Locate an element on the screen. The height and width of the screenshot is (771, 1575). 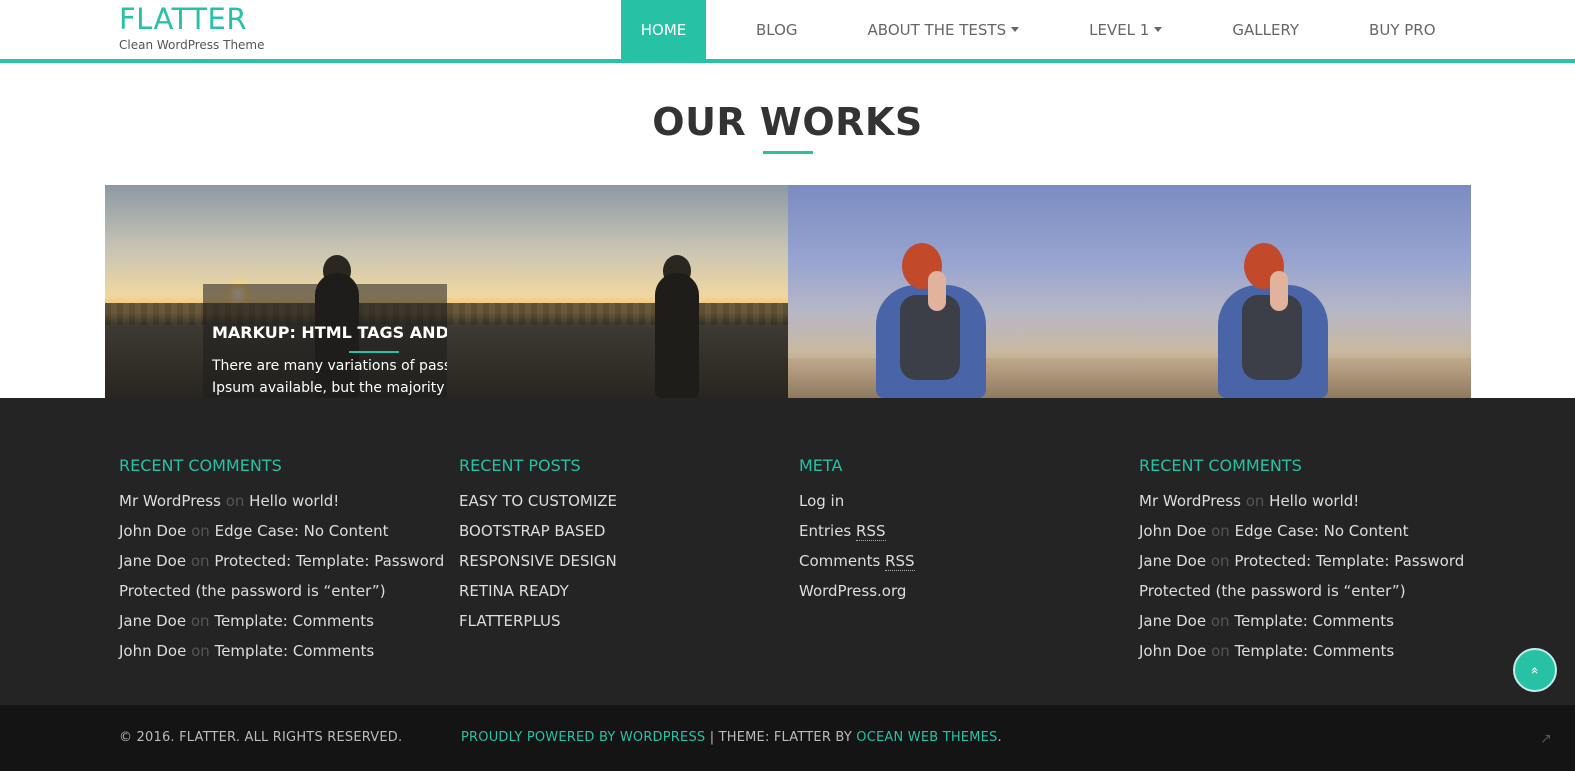
nav-level-1: LEVEL 1 is located at coordinates (1125, 29).